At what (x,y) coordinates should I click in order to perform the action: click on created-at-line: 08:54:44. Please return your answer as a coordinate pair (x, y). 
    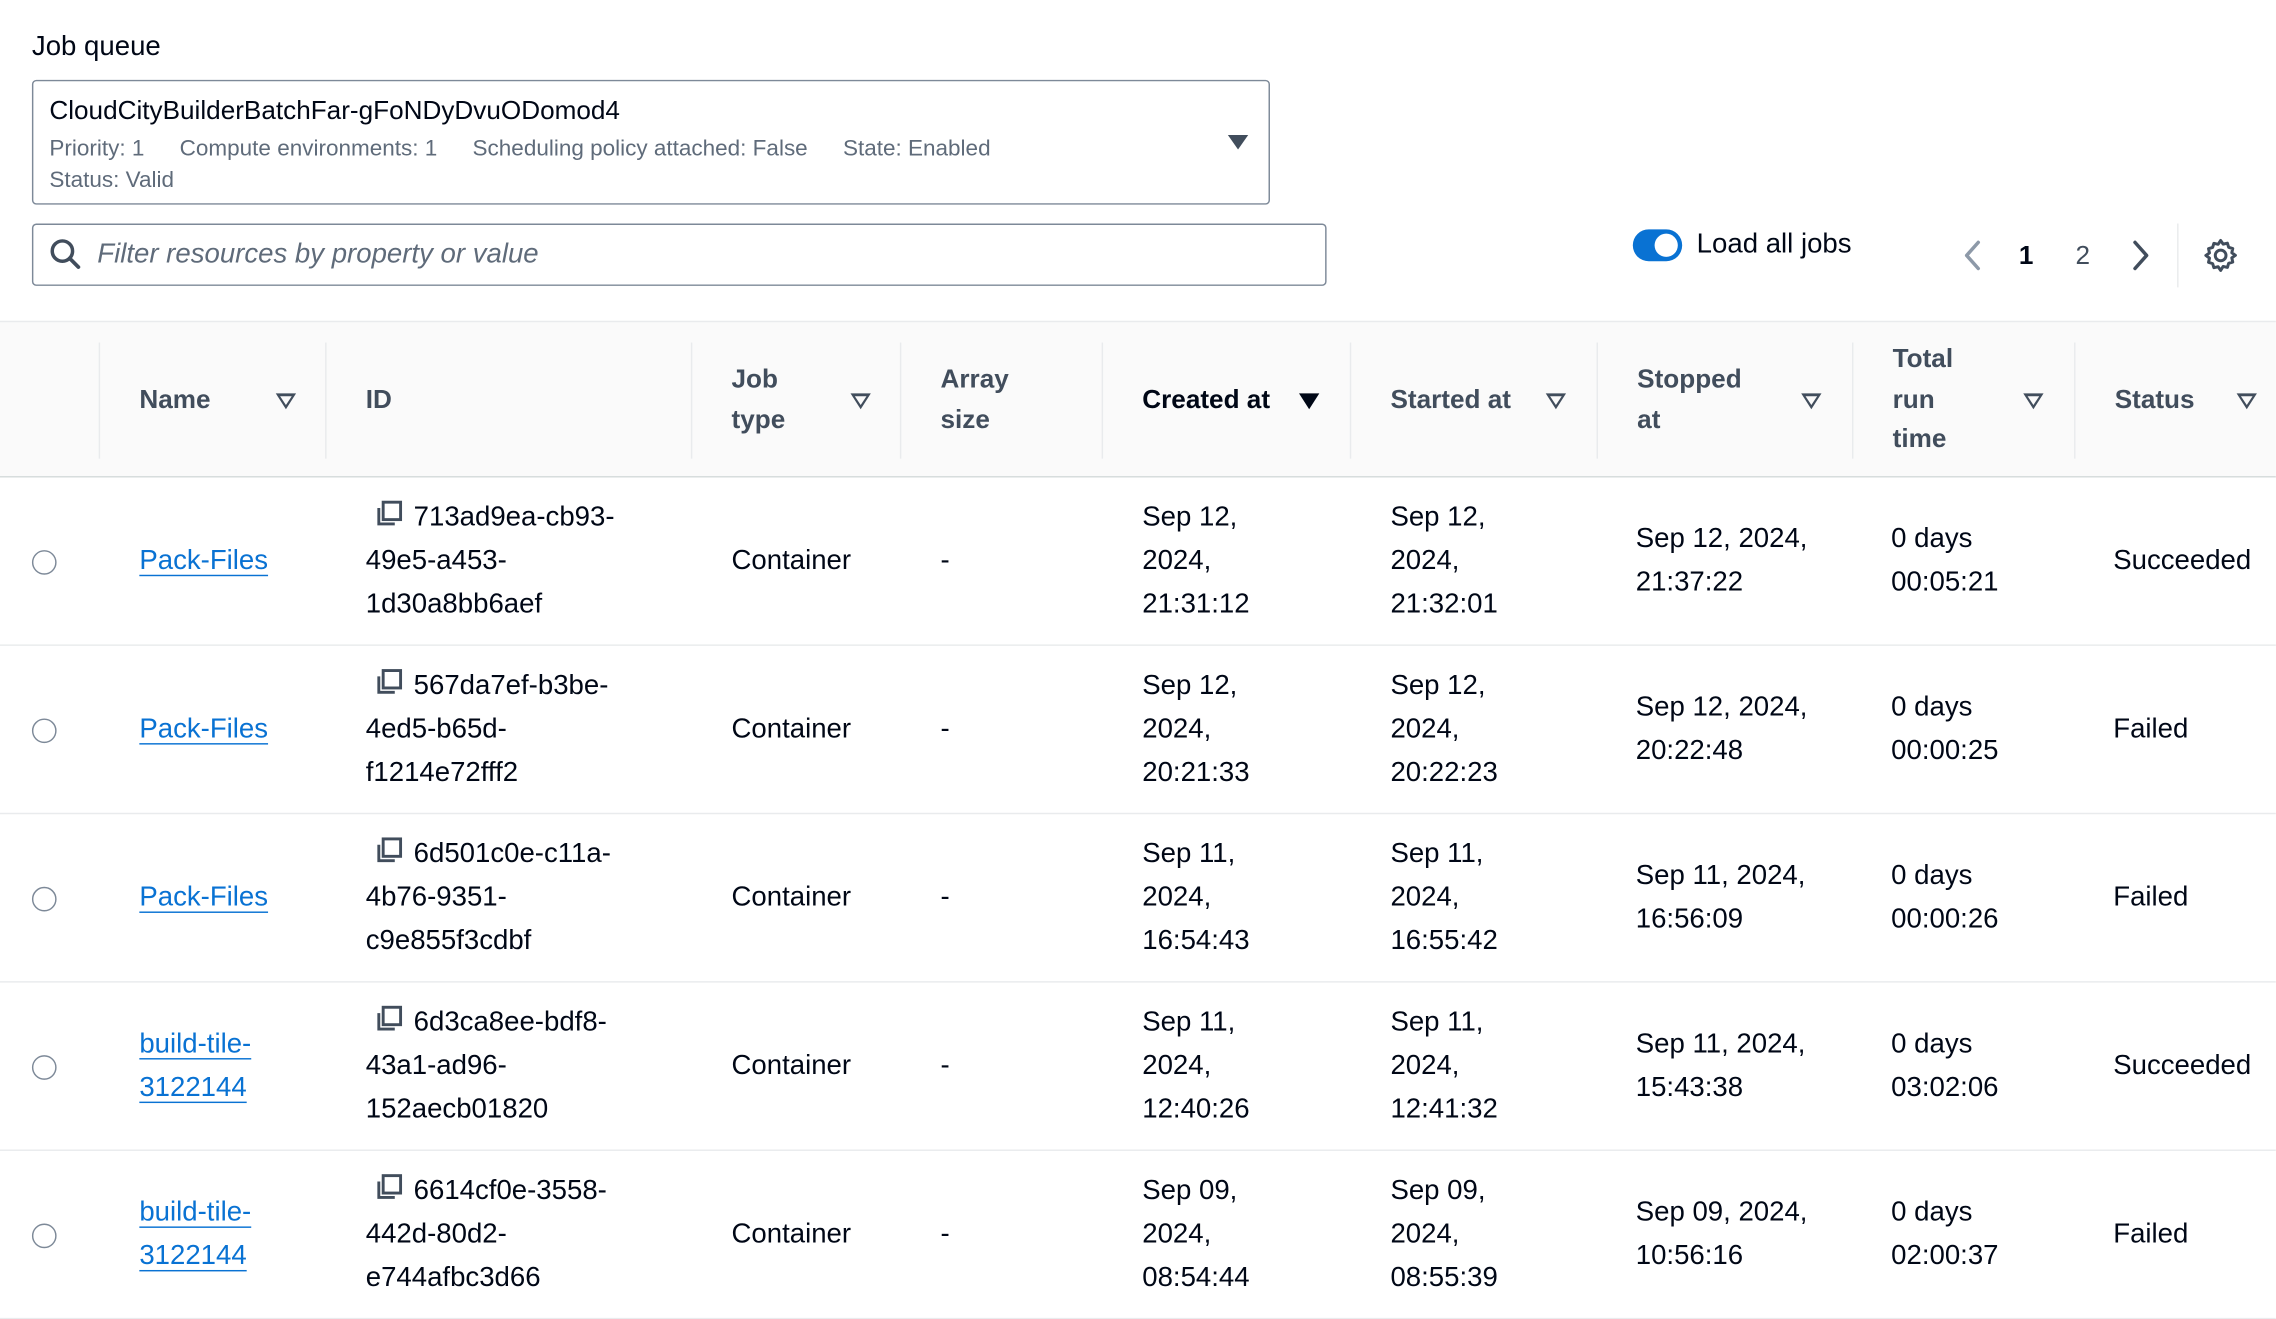
    Looking at the image, I should click on (1196, 1278).